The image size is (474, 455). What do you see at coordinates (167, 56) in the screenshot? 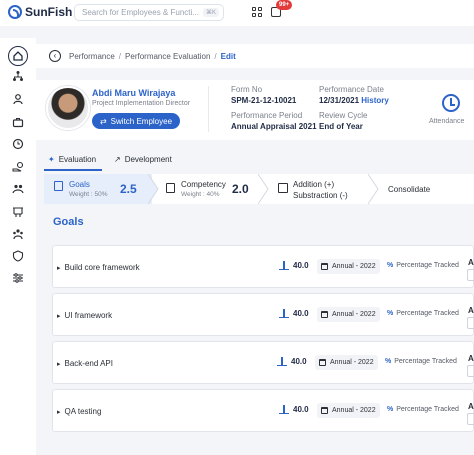
I see `breadcrumb-performance-evaluation: Performance Evaluation` at bounding box center [167, 56].